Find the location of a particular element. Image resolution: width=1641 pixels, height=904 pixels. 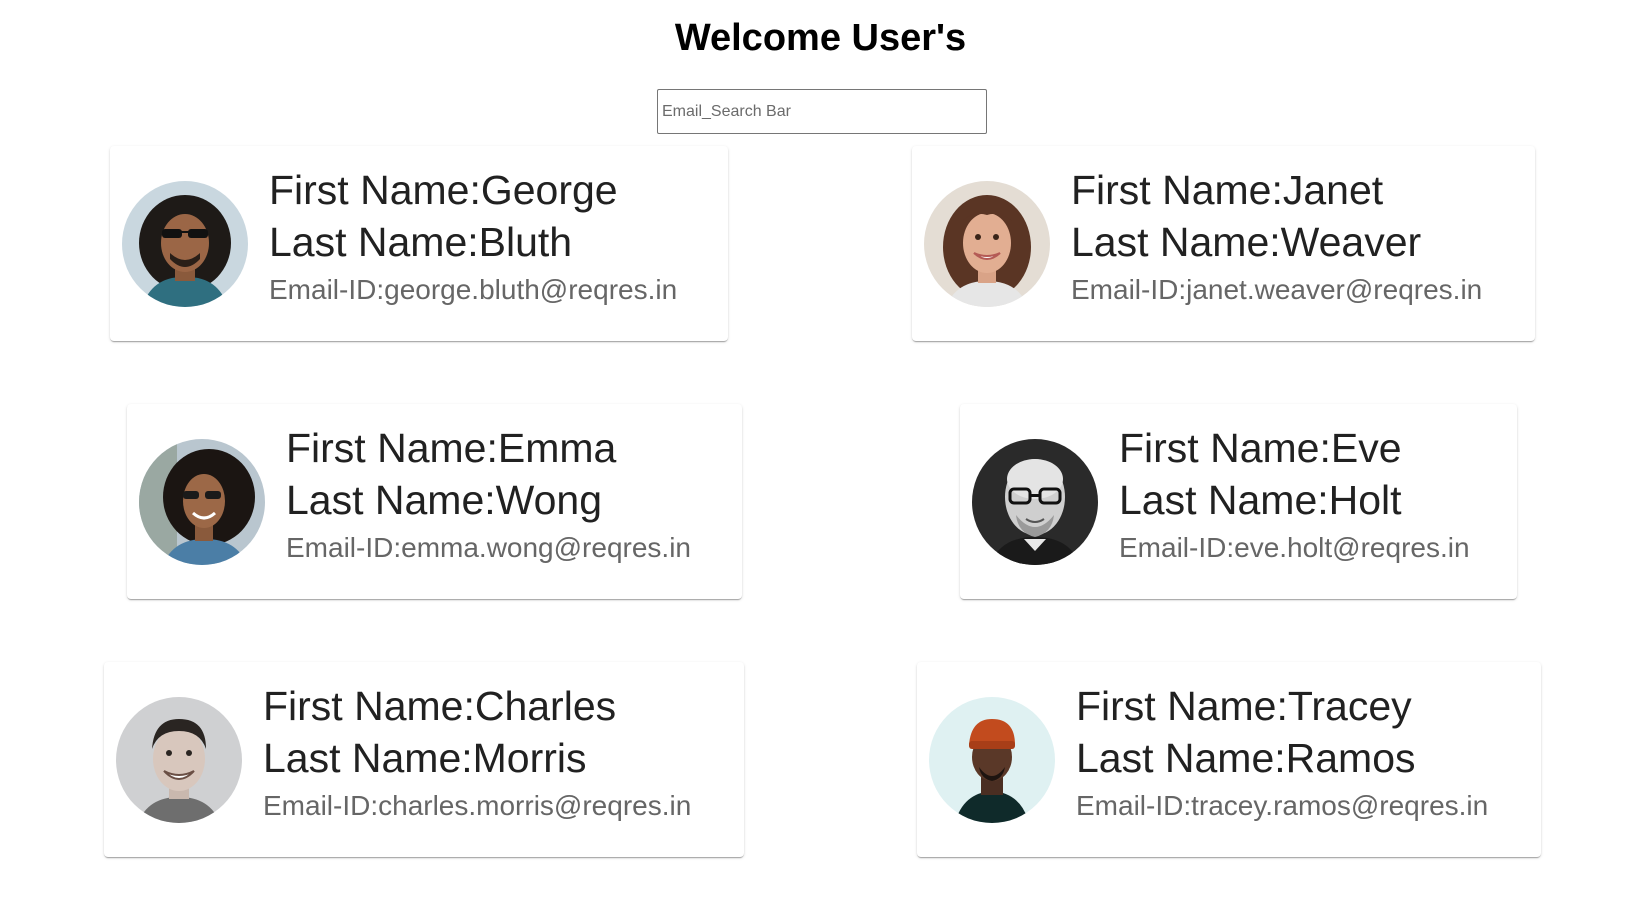

last-name: Last Name:Ramos is located at coordinates (1246, 758).